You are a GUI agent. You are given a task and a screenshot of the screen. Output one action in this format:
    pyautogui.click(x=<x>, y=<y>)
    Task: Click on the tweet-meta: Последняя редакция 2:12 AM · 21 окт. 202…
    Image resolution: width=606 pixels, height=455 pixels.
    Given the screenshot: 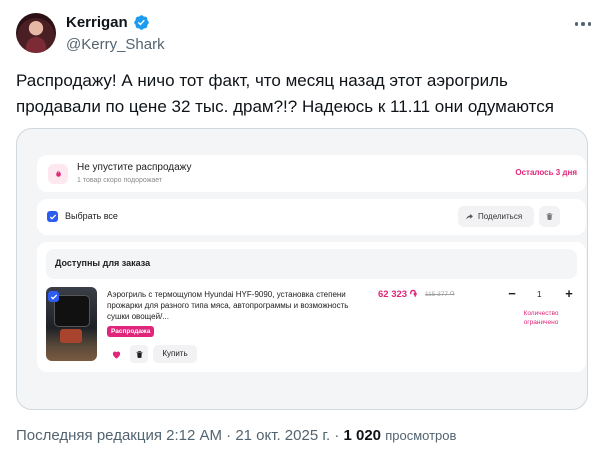 What is the action you would take?
    pyautogui.click(x=236, y=435)
    